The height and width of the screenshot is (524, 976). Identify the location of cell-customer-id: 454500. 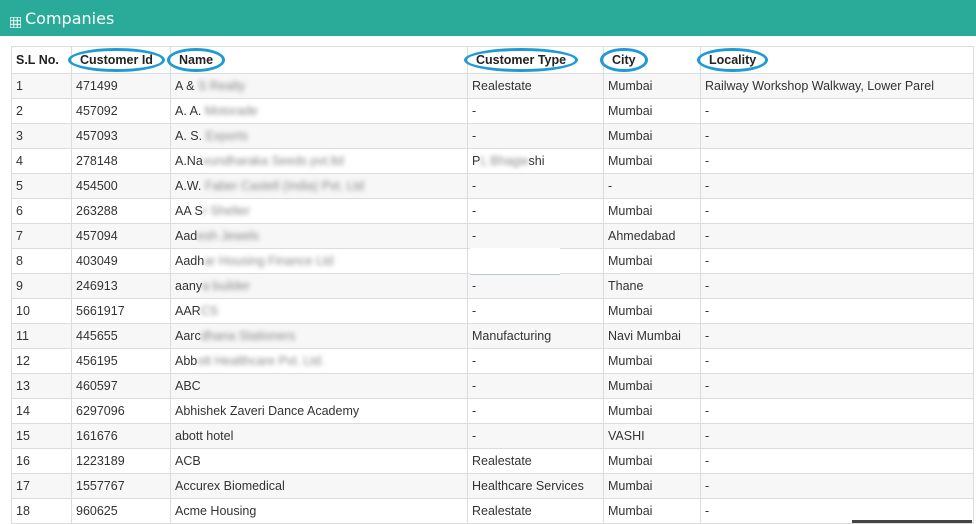
(121, 186).